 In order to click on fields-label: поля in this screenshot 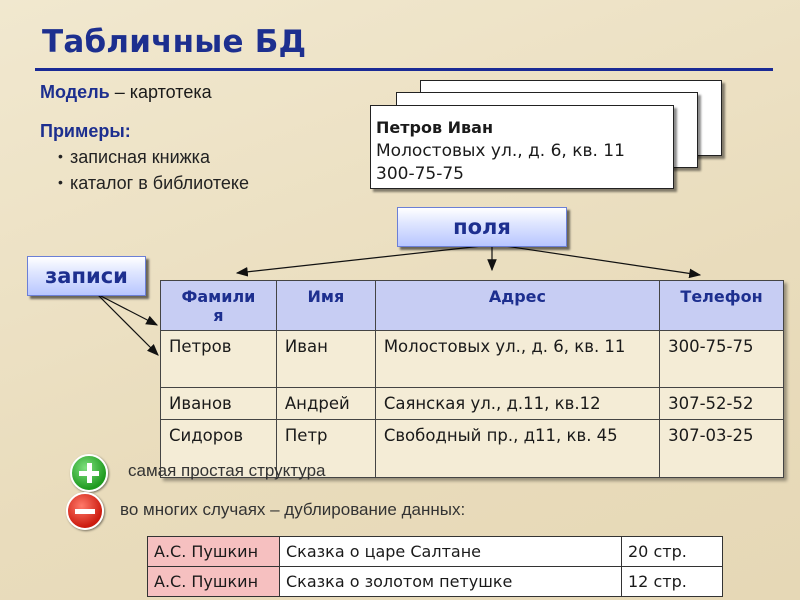, I will do `click(482, 227)`.